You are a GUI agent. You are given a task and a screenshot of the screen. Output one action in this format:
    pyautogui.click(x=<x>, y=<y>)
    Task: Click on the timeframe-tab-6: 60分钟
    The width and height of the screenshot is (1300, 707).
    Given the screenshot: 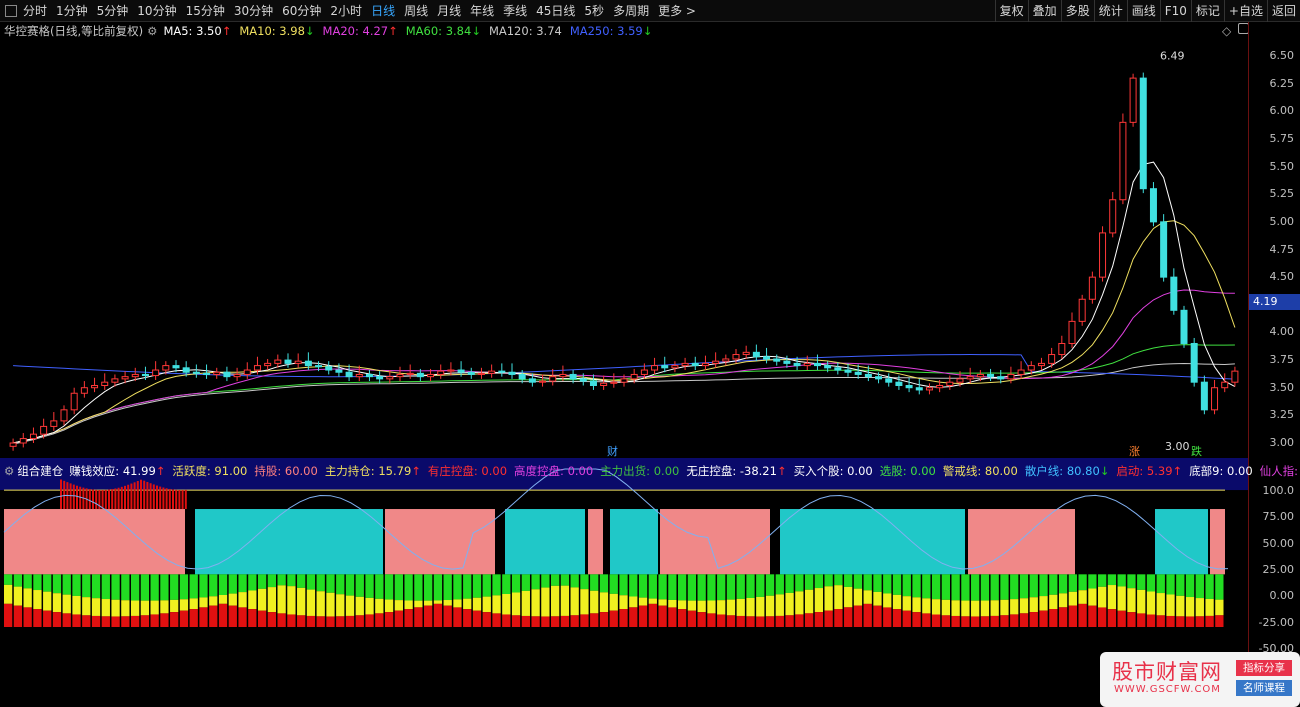 What is the action you would take?
    pyautogui.click(x=301, y=10)
    